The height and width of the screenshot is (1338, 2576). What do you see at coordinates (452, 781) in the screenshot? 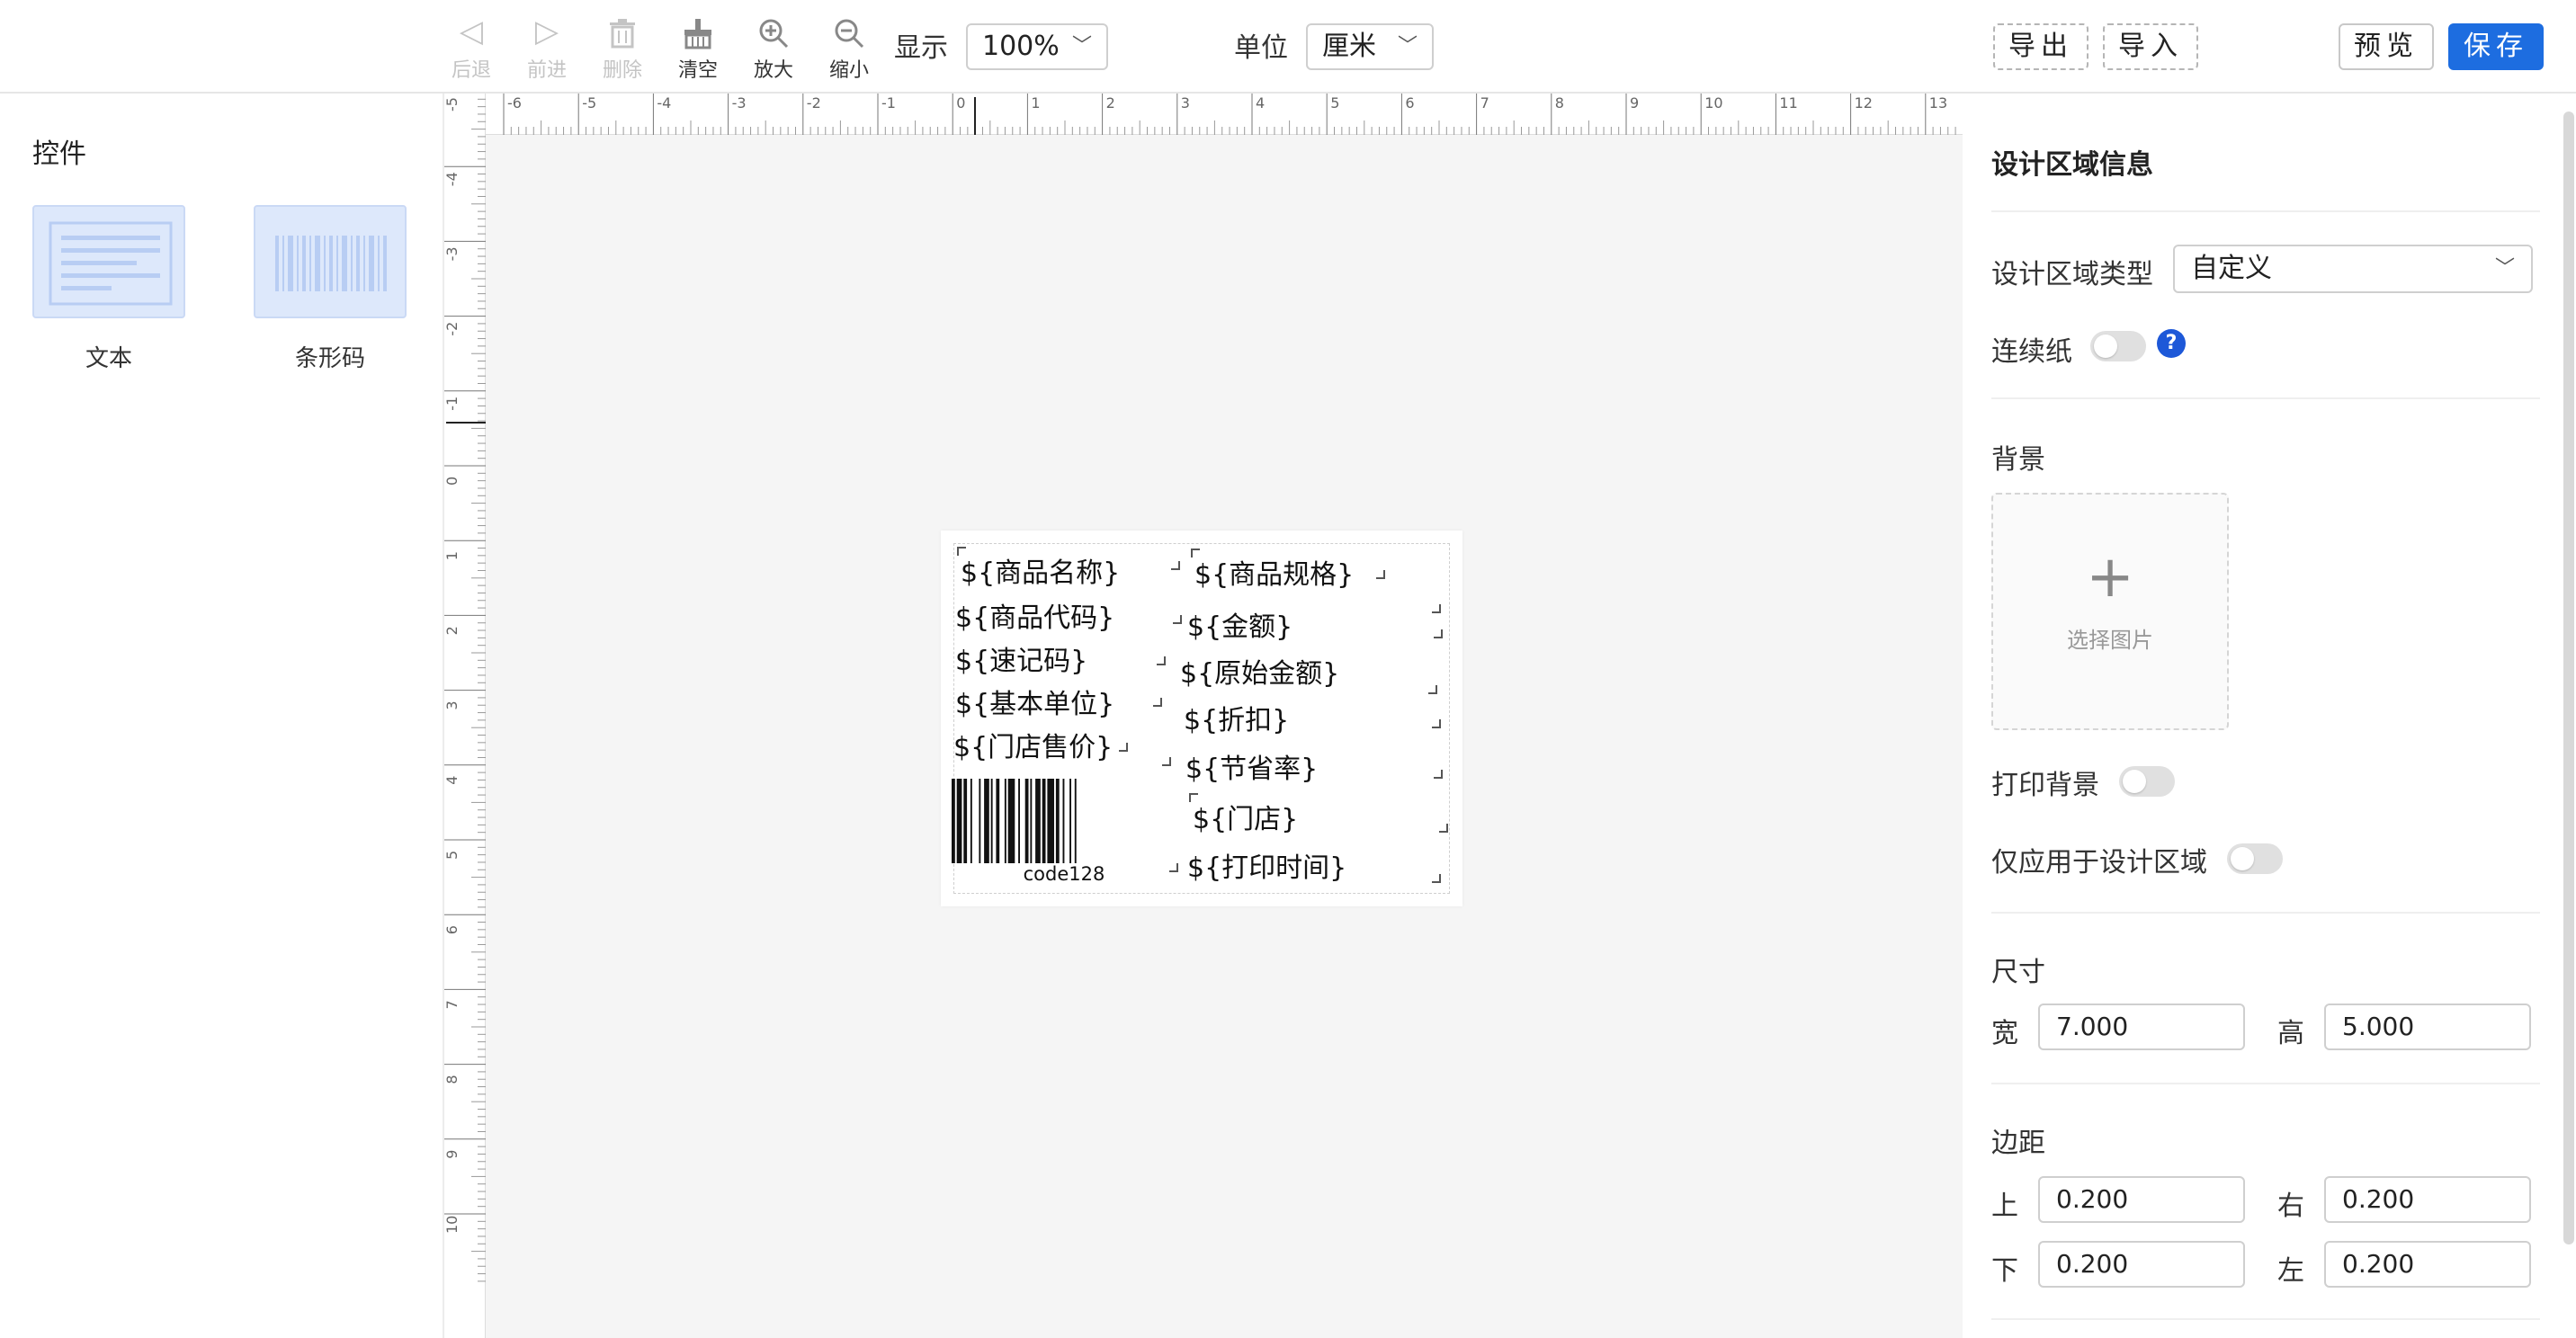
I see `ruler-left-label: 4` at bounding box center [452, 781].